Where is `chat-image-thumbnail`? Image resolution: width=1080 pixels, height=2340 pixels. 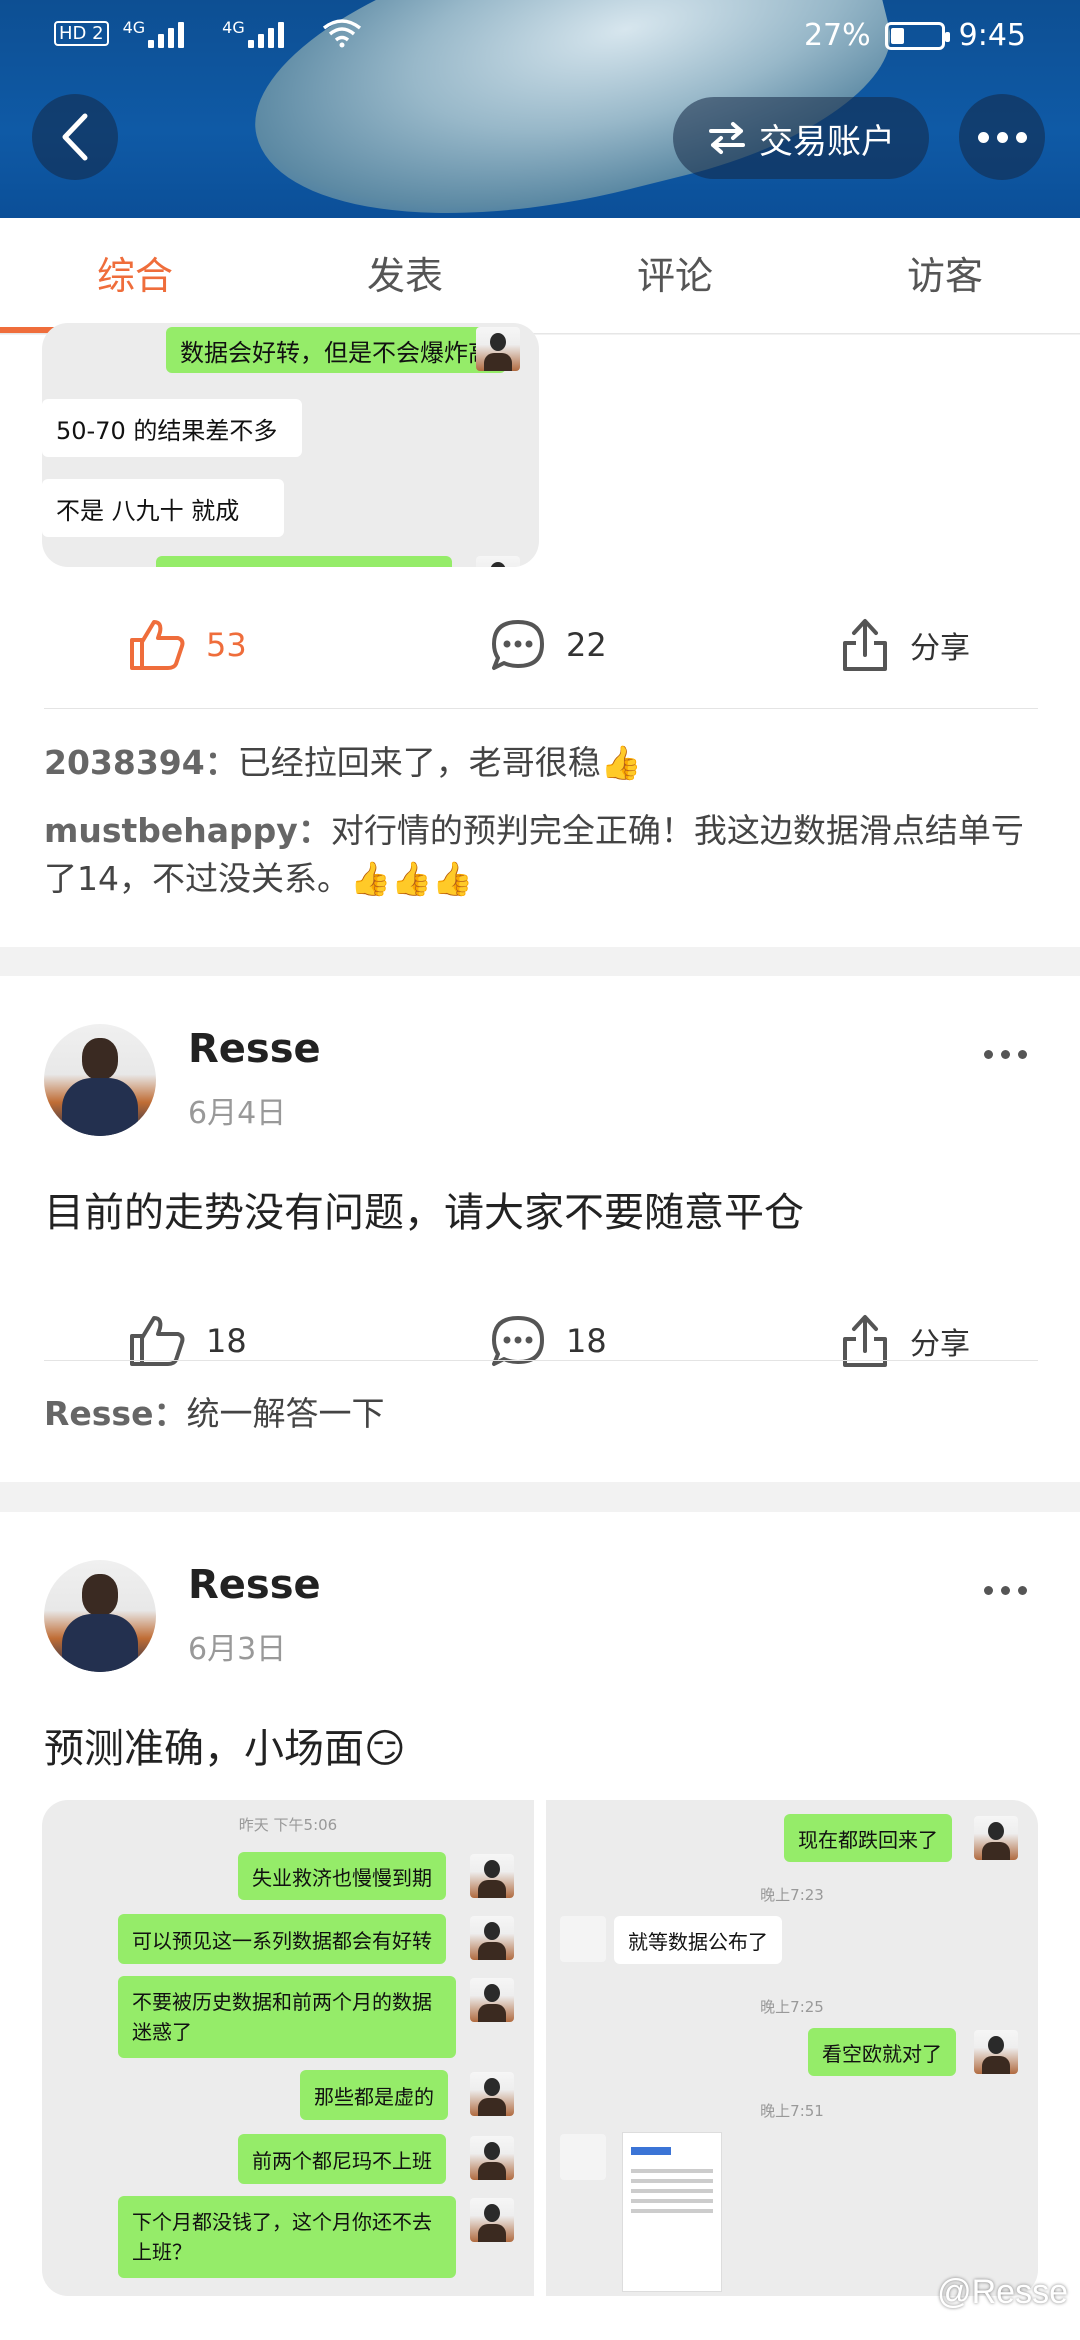 chat-image-thumbnail is located at coordinates (672, 2212).